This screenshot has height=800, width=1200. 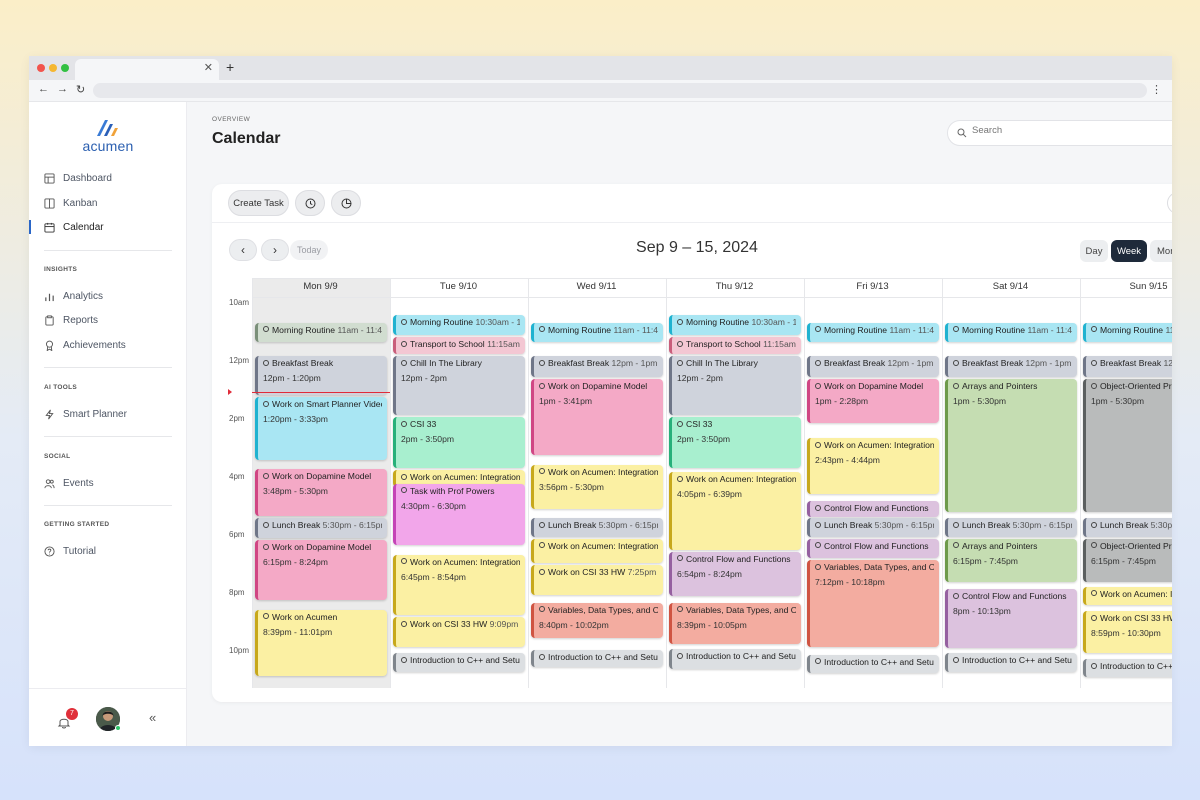 I want to click on day-header: Tue 9/10, so click(x=458, y=286).